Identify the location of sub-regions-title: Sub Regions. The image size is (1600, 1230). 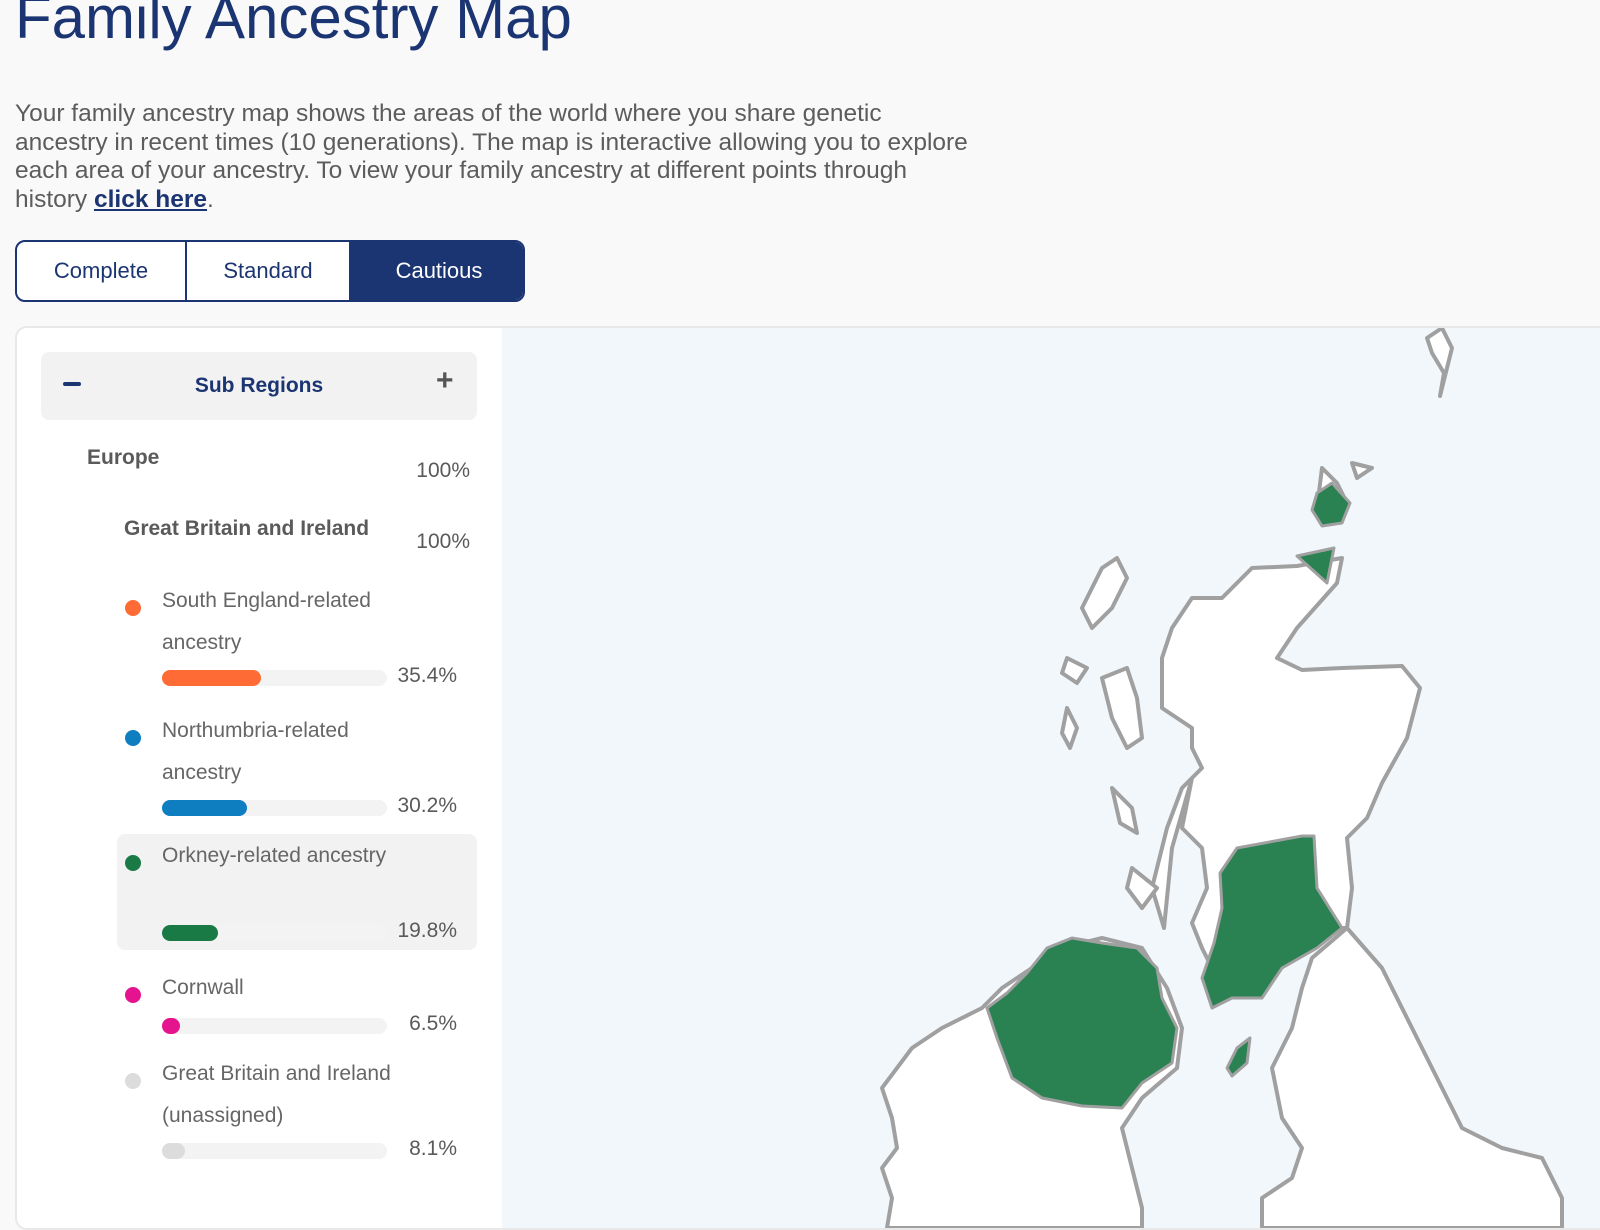
(259, 385).